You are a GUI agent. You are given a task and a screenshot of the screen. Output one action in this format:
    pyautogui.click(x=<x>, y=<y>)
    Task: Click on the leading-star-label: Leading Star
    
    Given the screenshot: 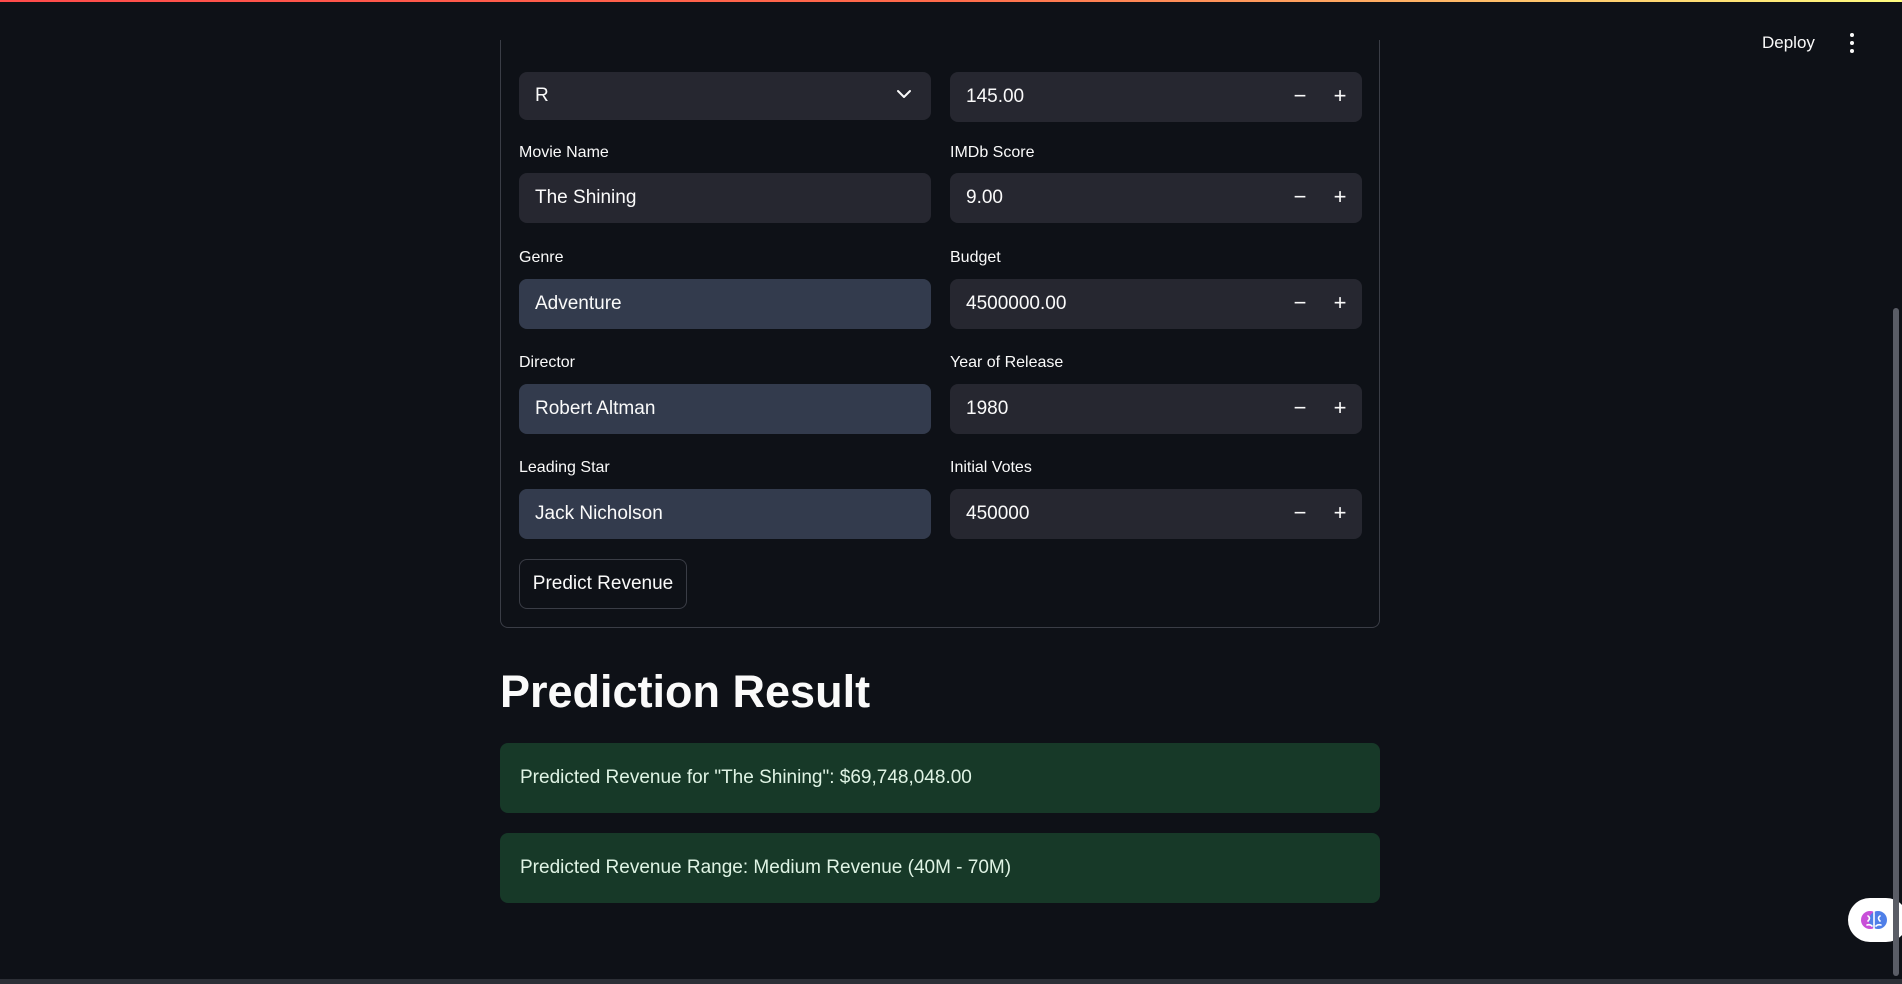 What is the action you would take?
    pyautogui.click(x=564, y=467)
    